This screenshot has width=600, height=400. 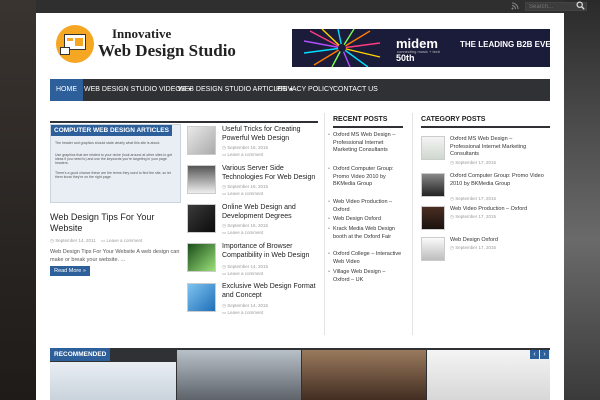 I want to click on featured-category-tag: COMPUTER WEB DESIGN ARTICLES, so click(x=111, y=130).